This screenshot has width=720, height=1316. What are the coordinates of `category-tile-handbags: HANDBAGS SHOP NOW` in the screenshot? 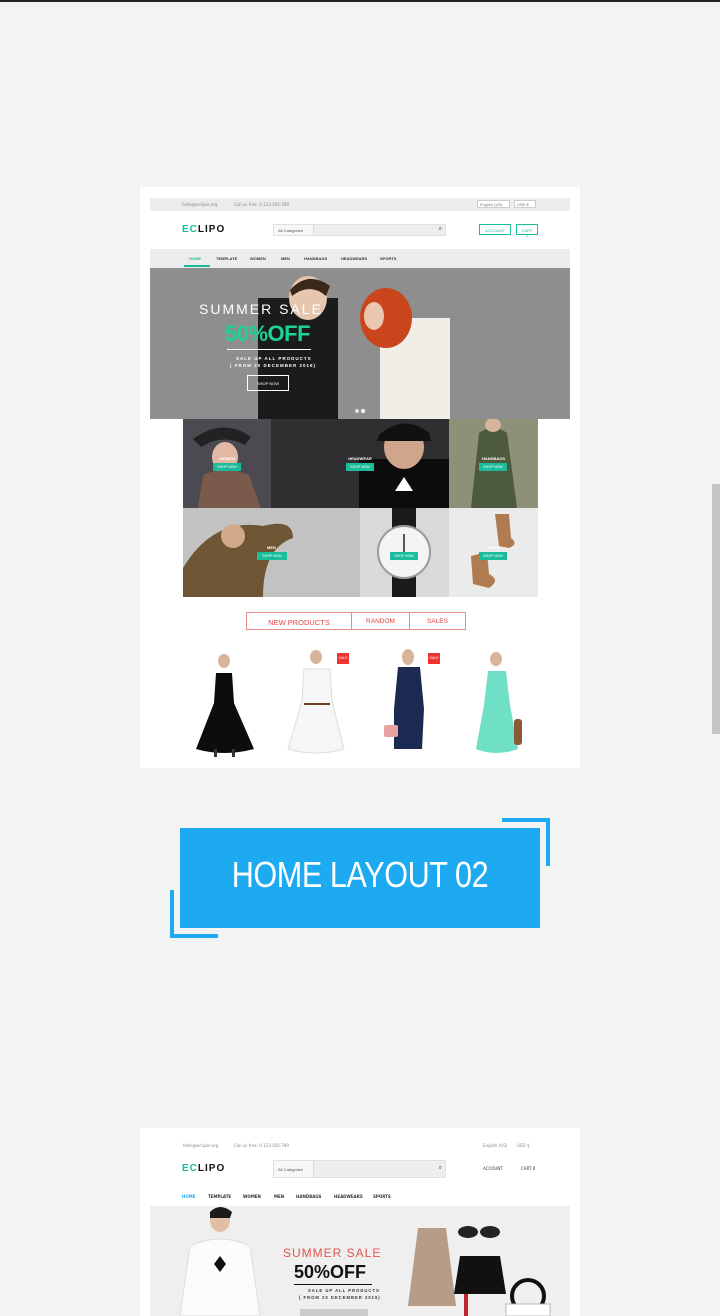 It's located at (493, 463).